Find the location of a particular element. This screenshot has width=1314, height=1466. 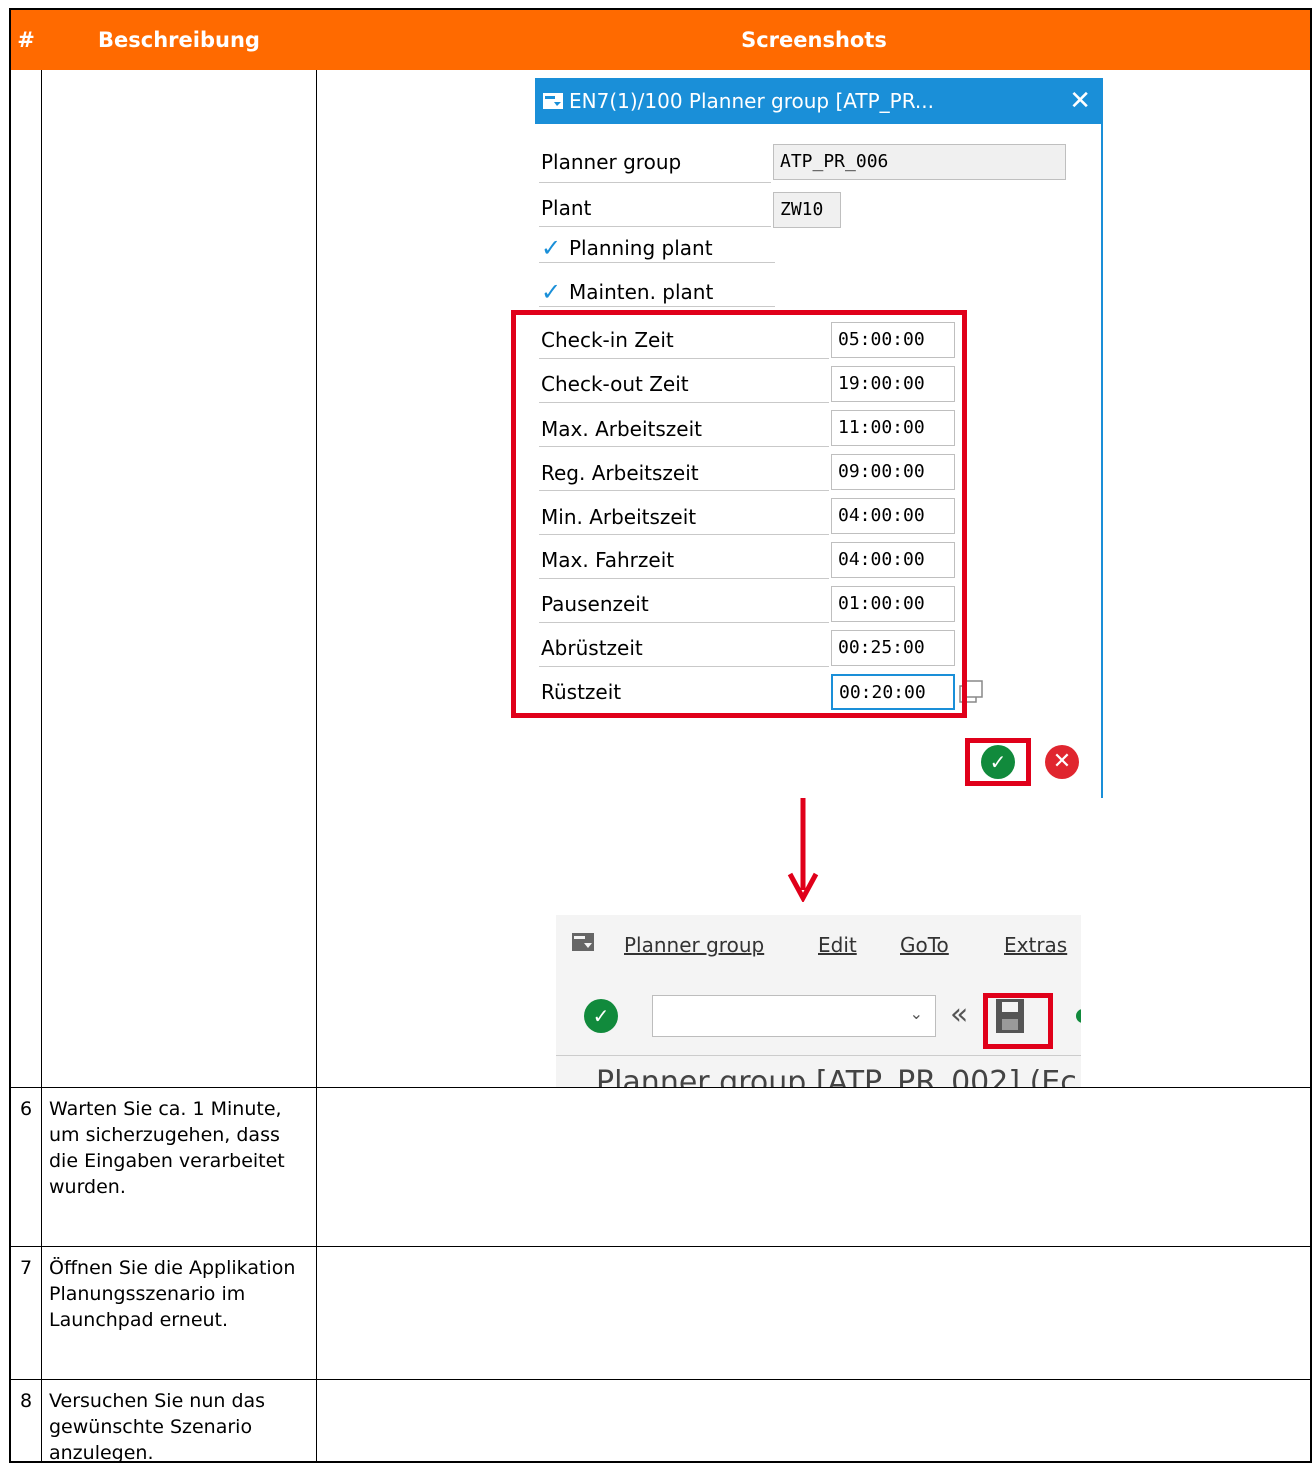

table-header: # Beschreibung Screenshots is located at coordinates (660, 40).